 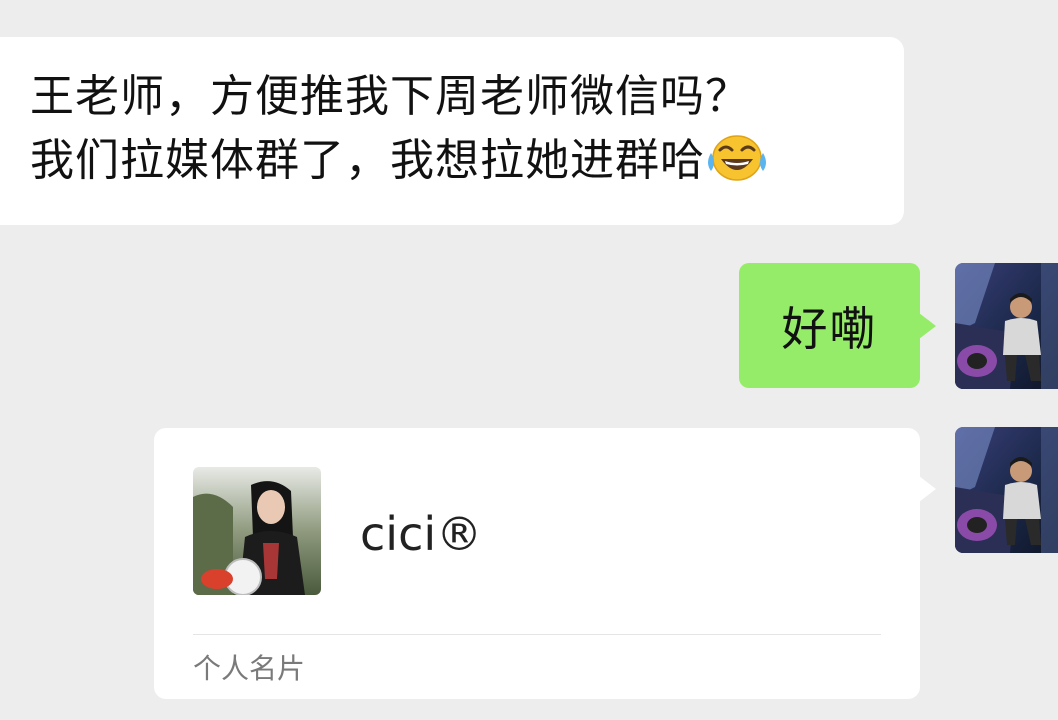 I want to click on contact-name: cici®, so click(x=421, y=534).